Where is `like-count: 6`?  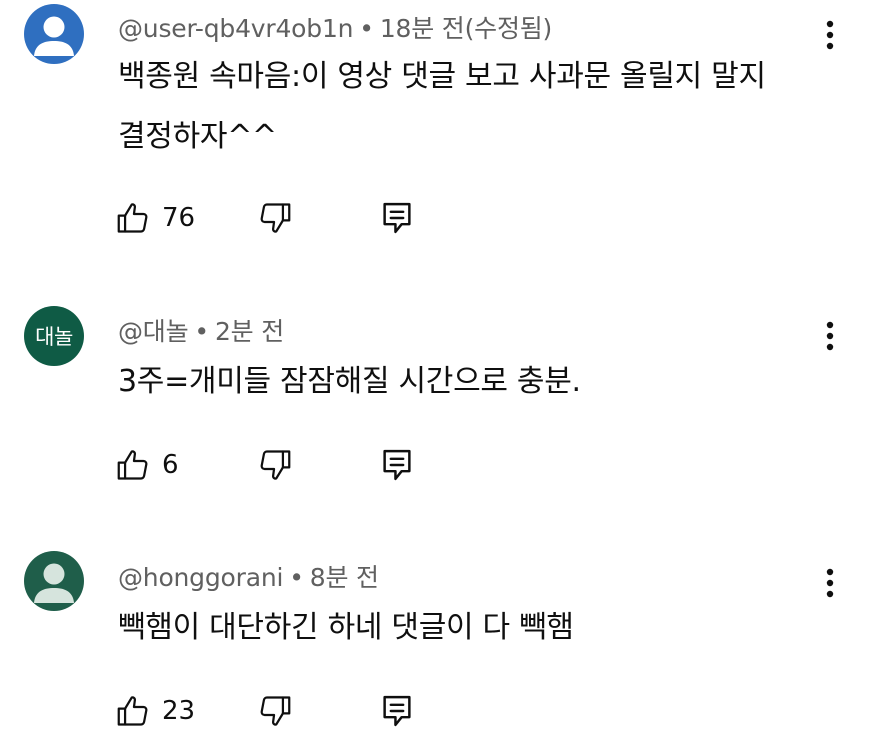 like-count: 6 is located at coordinates (170, 465).